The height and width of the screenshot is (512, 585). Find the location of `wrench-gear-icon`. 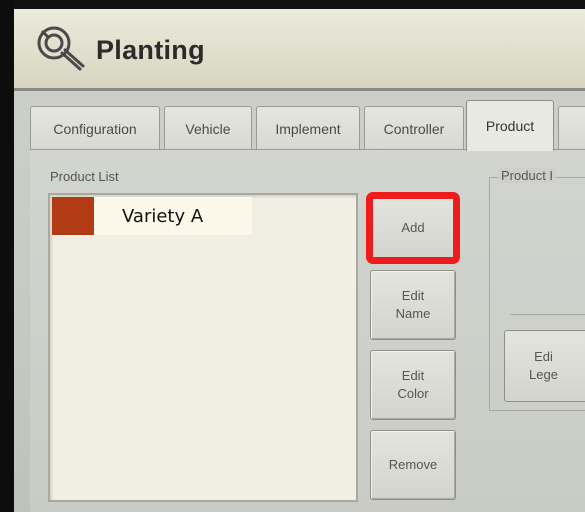

wrench-gear-icon is located at coordinates (61, 48).